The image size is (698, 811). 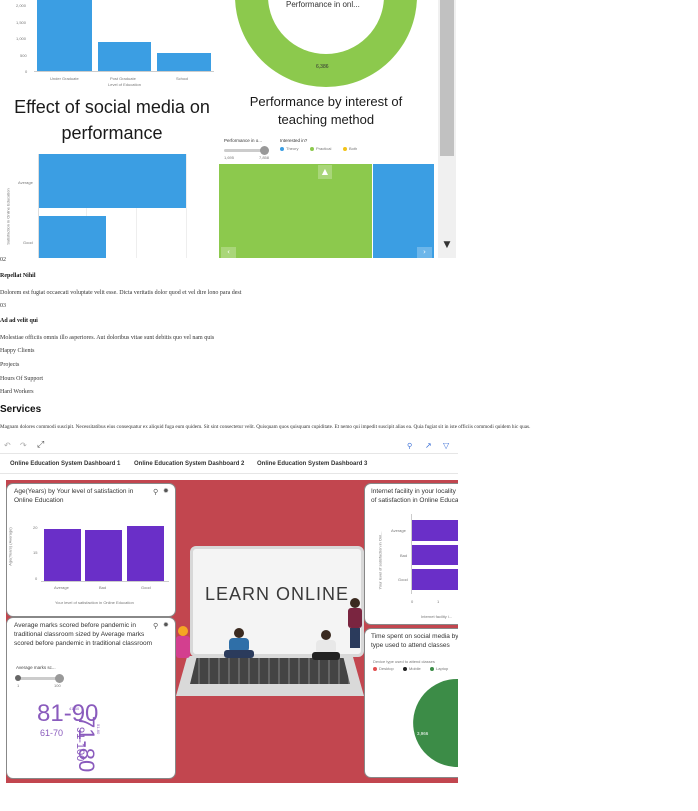 I want to click on filter-icon: ▽, so click(x=446, y=445).